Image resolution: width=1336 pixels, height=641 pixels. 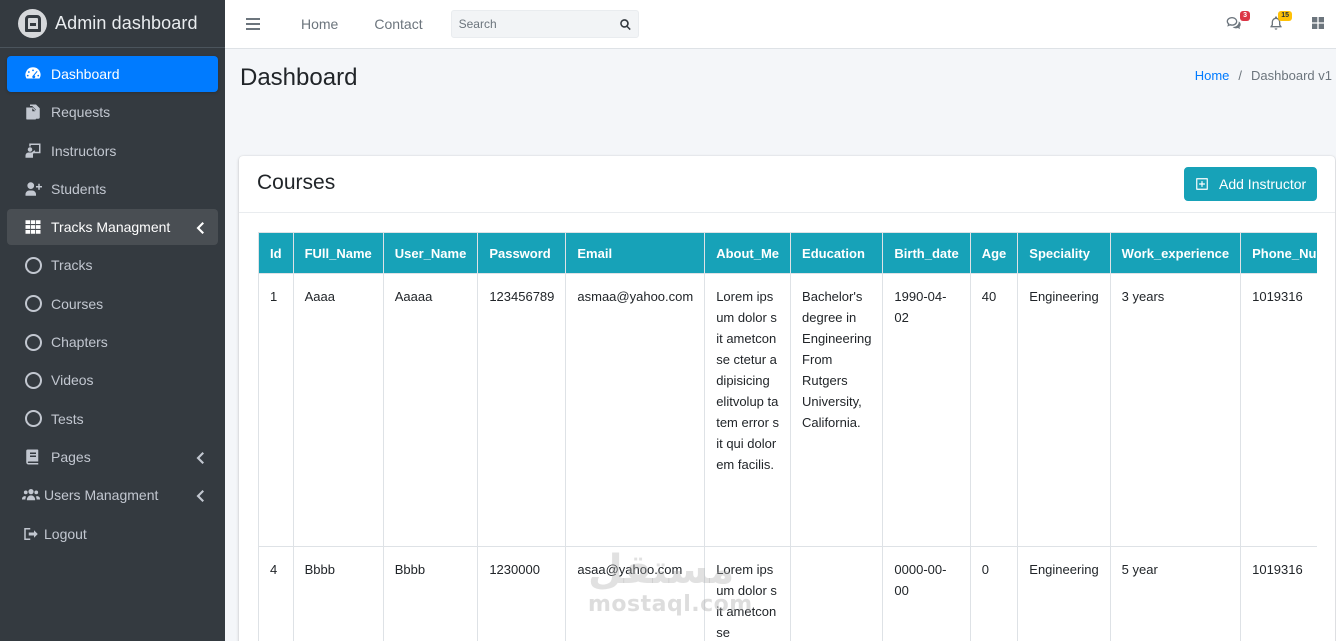 I want to click on cell-about-me: Lorem ipsum dolor sit ametconse, so click(x=748, y=593).